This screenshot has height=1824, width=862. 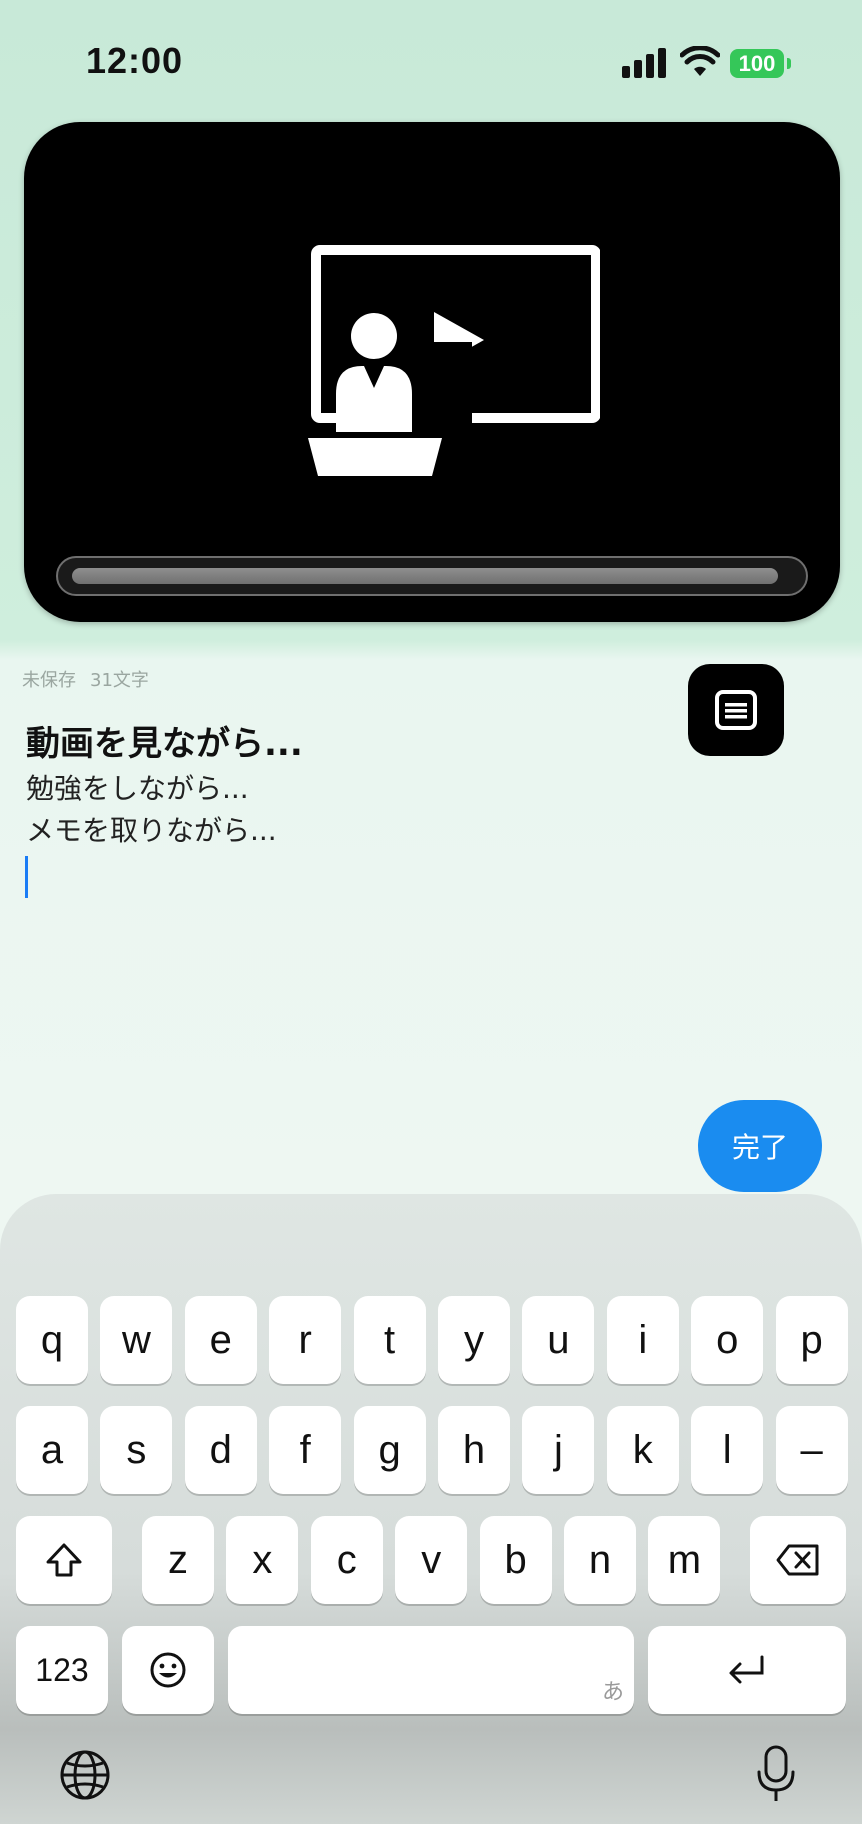 I want to click on shift-icon, so click(x=64, y=1560).